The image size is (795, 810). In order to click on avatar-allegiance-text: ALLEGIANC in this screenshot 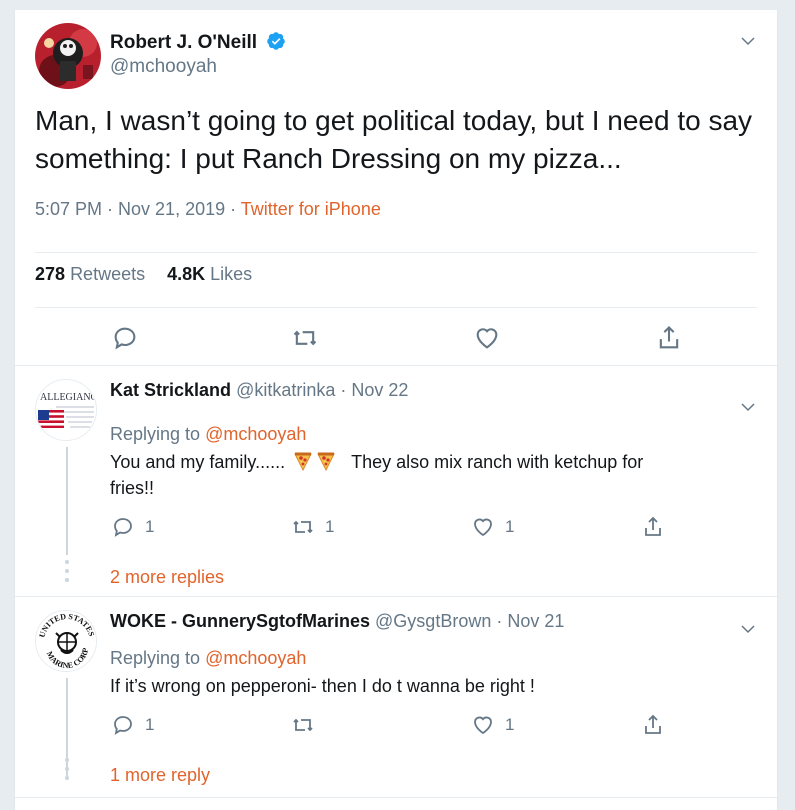, I will do `click(68, 397)`.